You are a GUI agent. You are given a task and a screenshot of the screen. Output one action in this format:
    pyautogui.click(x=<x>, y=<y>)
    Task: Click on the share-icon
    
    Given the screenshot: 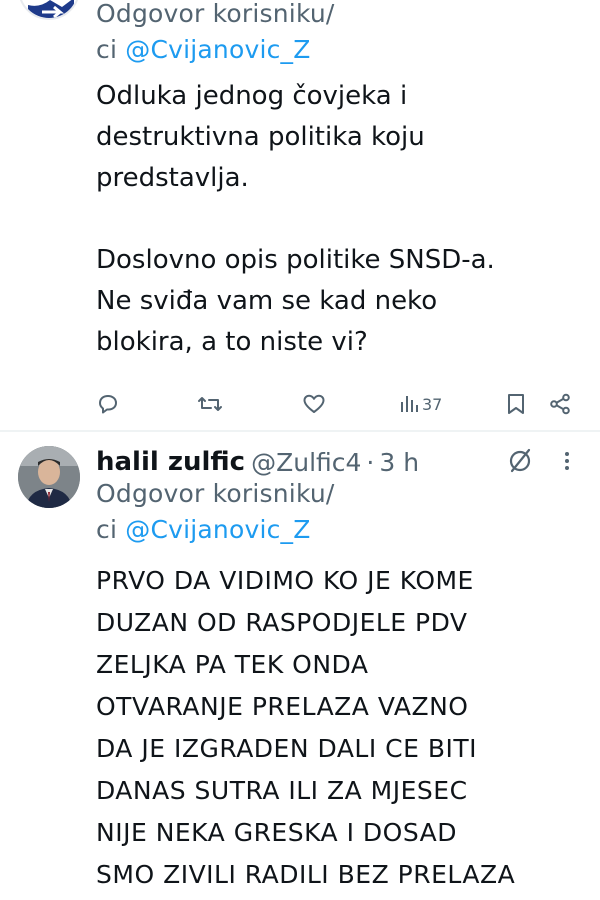 What is the action you would take?
    pyautogui.click(x=560, y=404)
    